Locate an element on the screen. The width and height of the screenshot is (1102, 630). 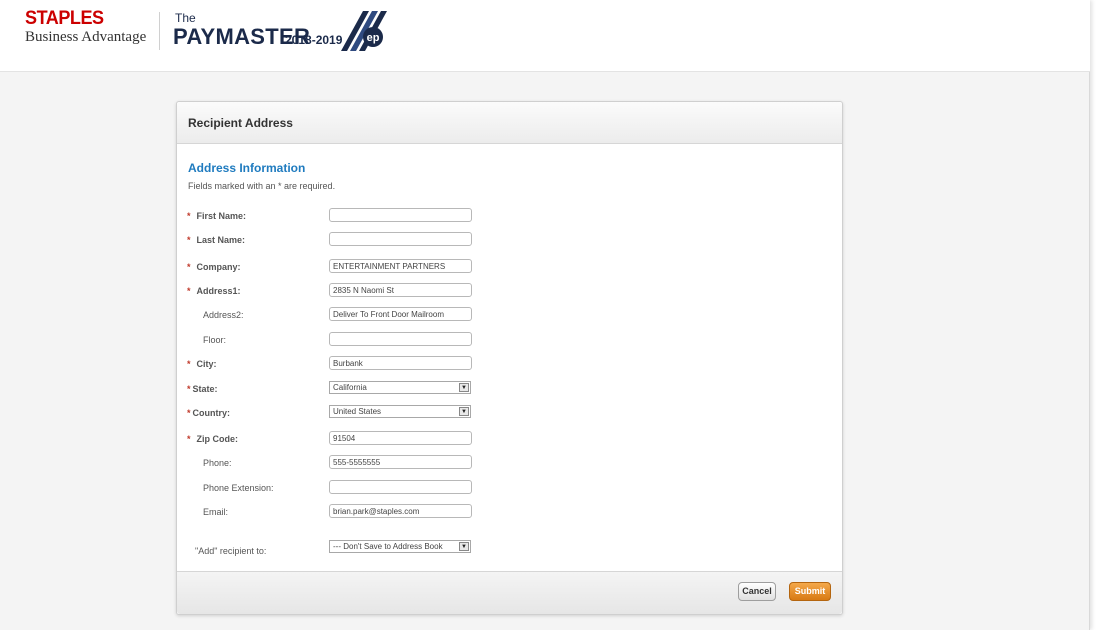
last-name-label-text: Last Name: is located at coordinates (221, 240).